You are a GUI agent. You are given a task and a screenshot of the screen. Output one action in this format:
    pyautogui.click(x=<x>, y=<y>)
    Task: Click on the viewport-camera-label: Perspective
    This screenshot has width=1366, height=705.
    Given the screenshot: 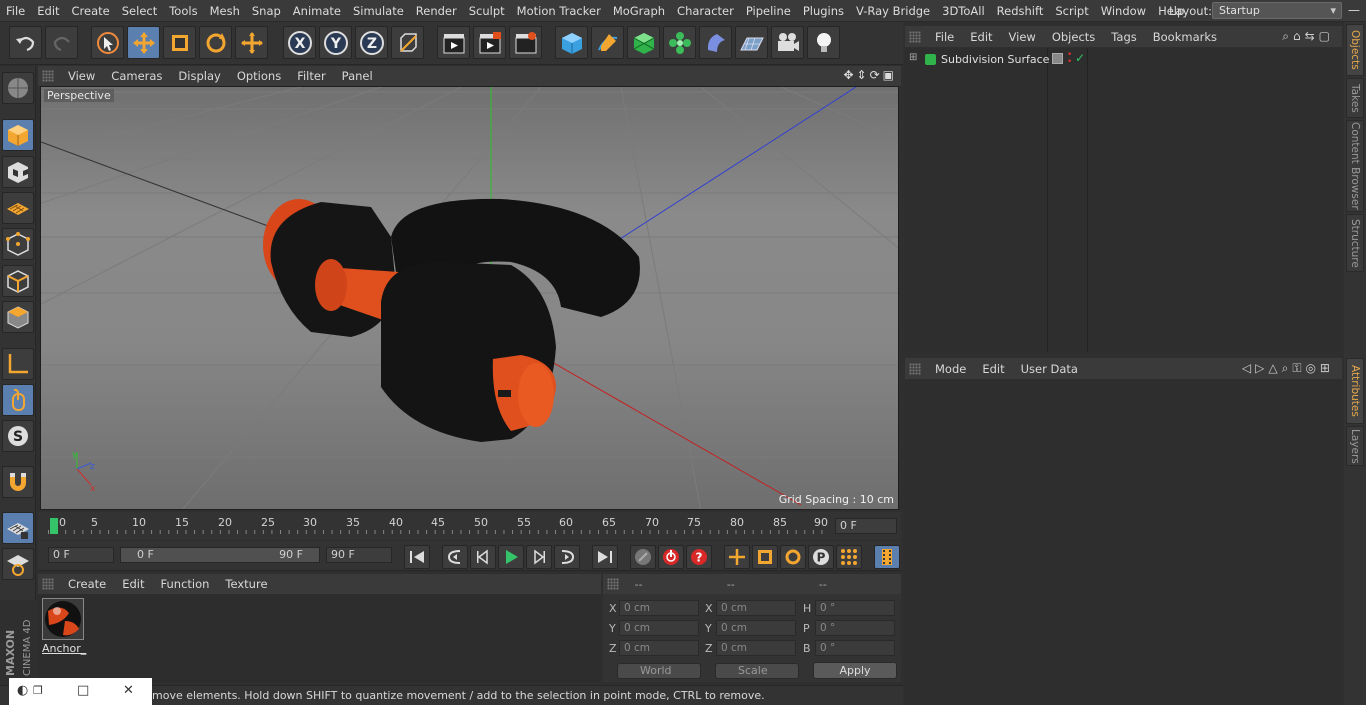 What is the action you would take?
    pyautogui.click(x=79, y=95)
    